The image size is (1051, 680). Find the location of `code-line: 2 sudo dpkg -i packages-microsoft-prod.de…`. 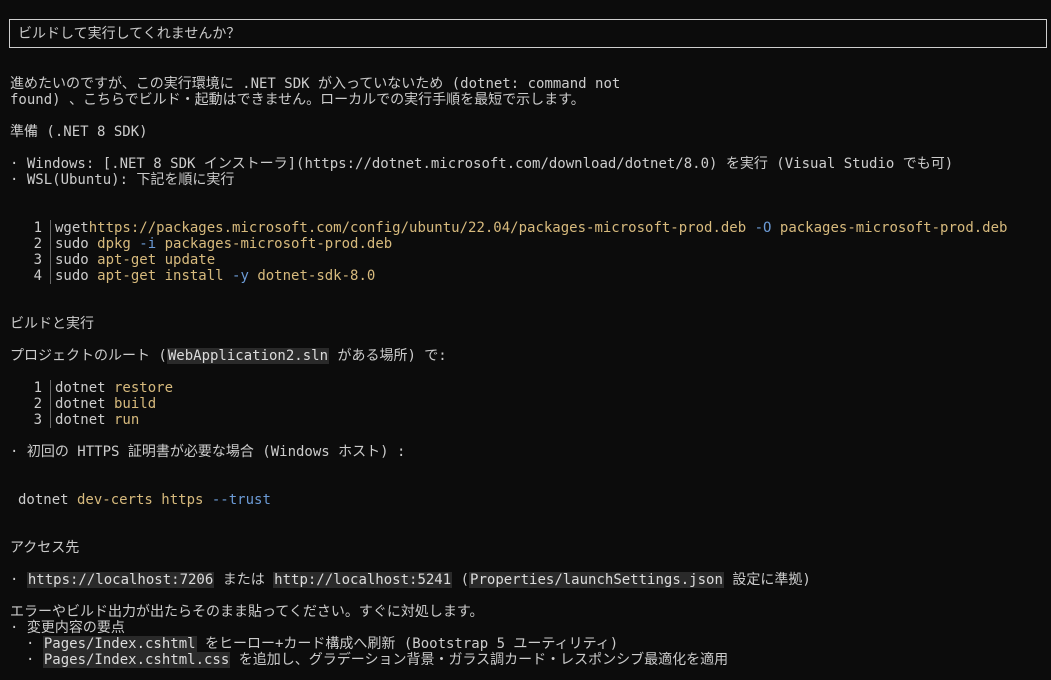

code-line: 2 sudo dpkg -i packages-microsoft-prod.de… is located at coordinates (201, 244).